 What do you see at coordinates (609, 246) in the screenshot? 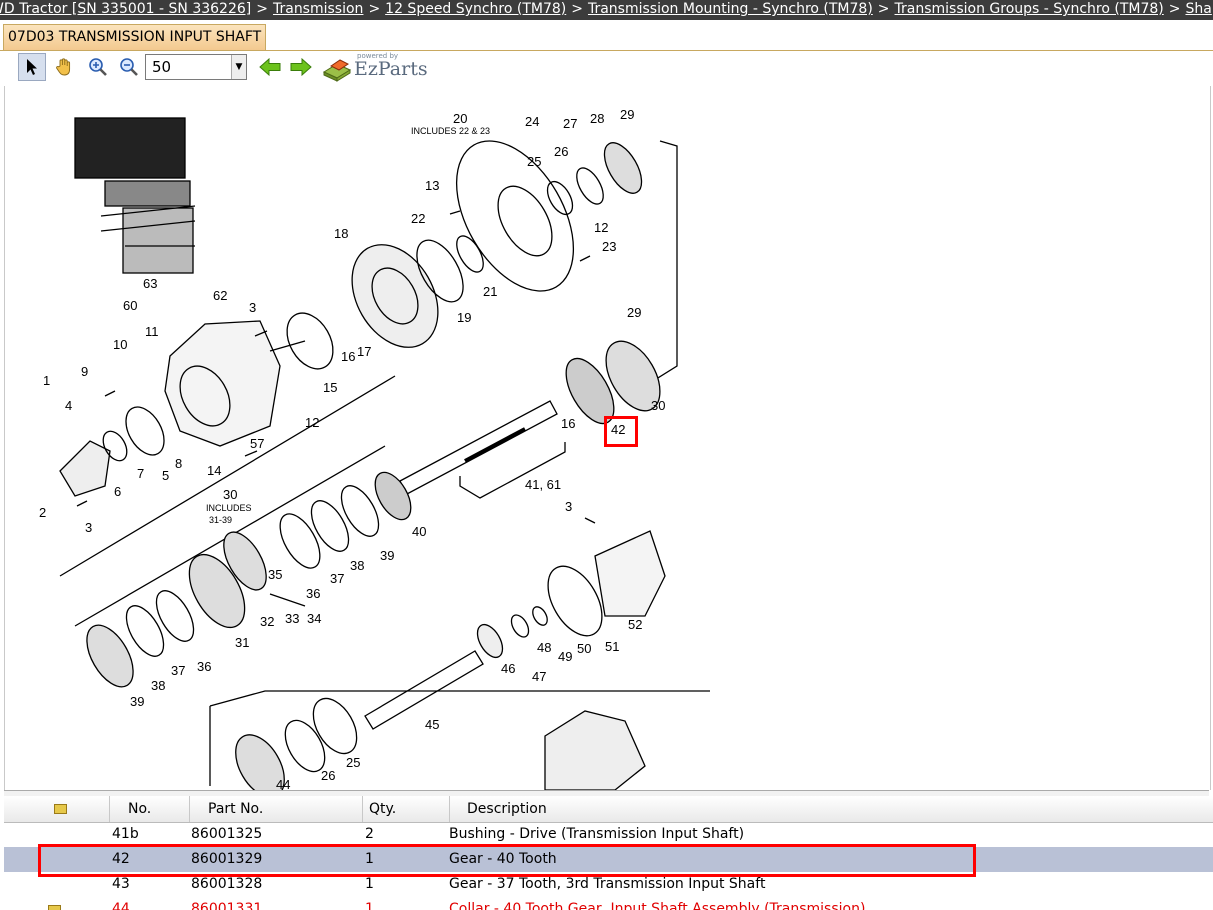
I see `callout-label: 23` at bounding box center [609, 246].